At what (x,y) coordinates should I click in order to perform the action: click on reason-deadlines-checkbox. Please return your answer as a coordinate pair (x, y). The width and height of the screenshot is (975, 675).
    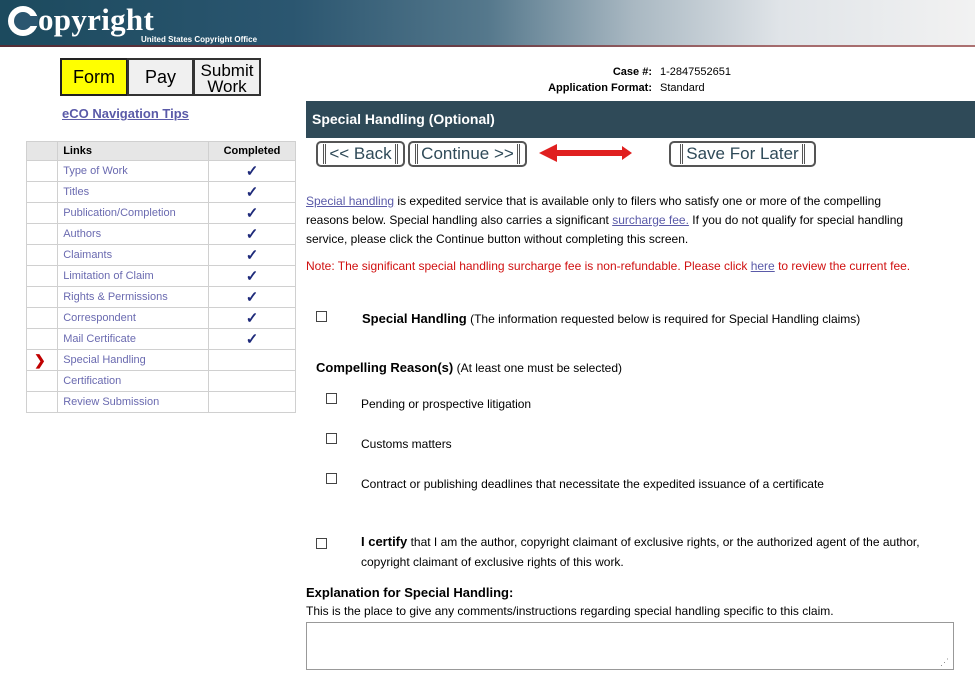
    Looking at the image, I should click on (331, 478).